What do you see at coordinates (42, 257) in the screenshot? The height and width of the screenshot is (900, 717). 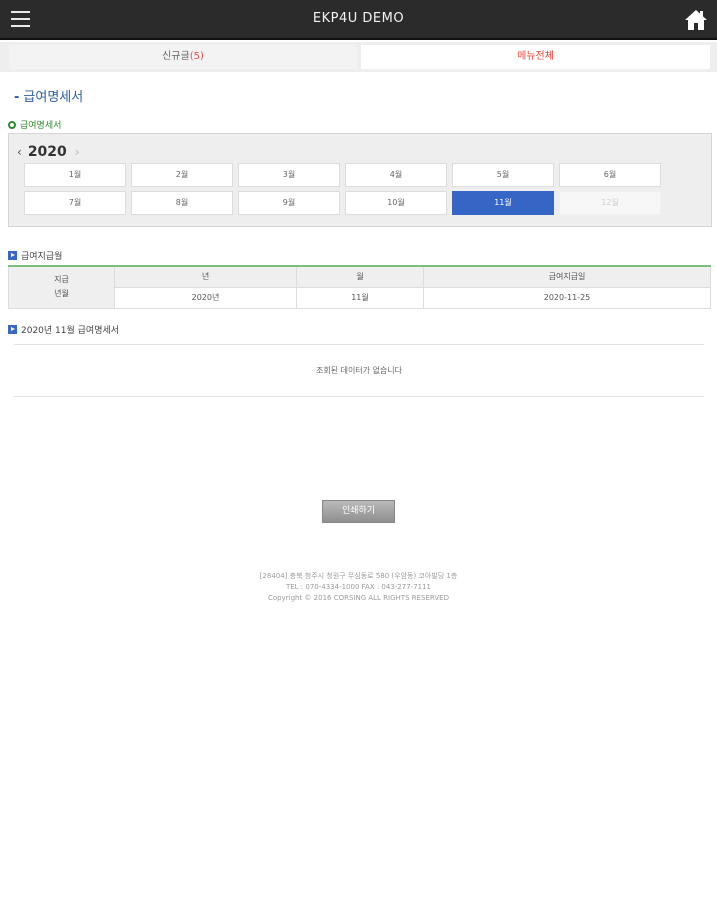 I see `payment-month-heading-text: 급여지급월` at bounding box center [42, 257].